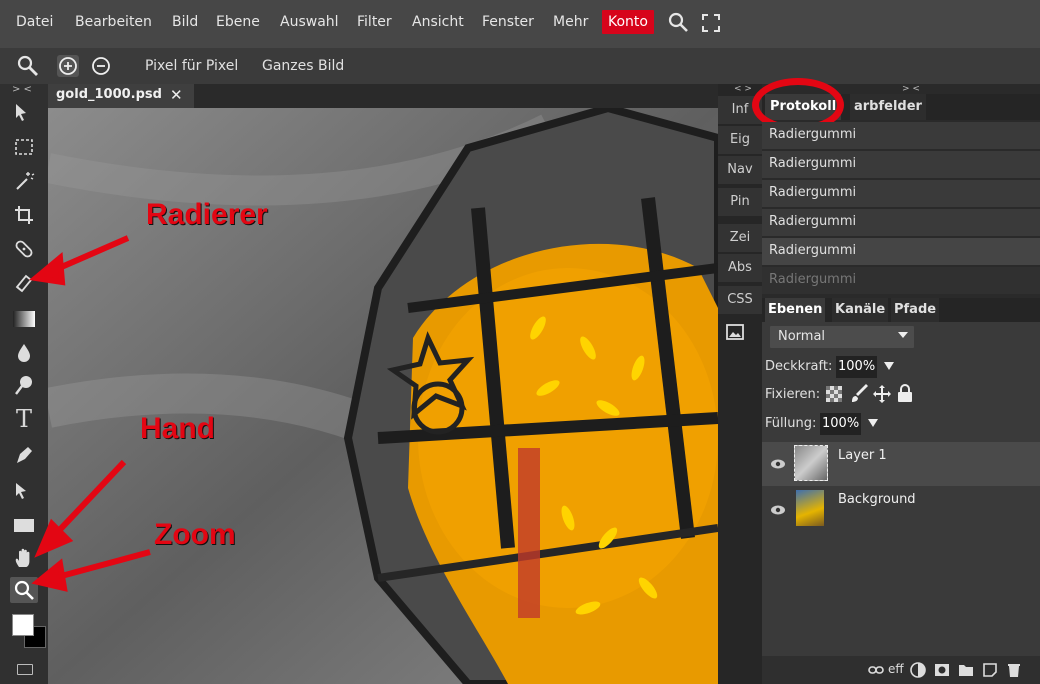  Describe the element at coordinates (735, 332) in the screenshot. I see `image-icon` at that location.